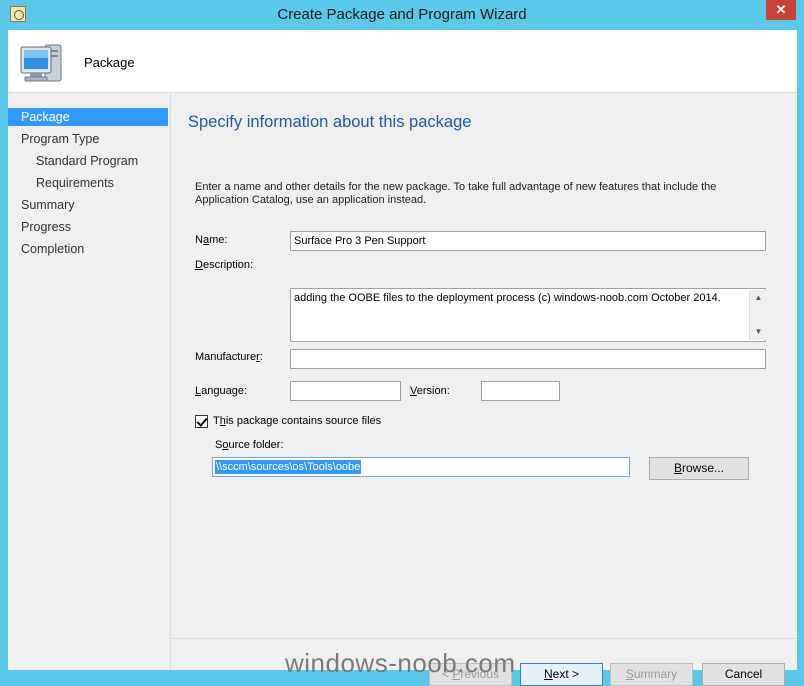  What do you see at coordinates (109, 62) in the screenshot?
I see `header-label: Package` at bounding box center [109, 62].